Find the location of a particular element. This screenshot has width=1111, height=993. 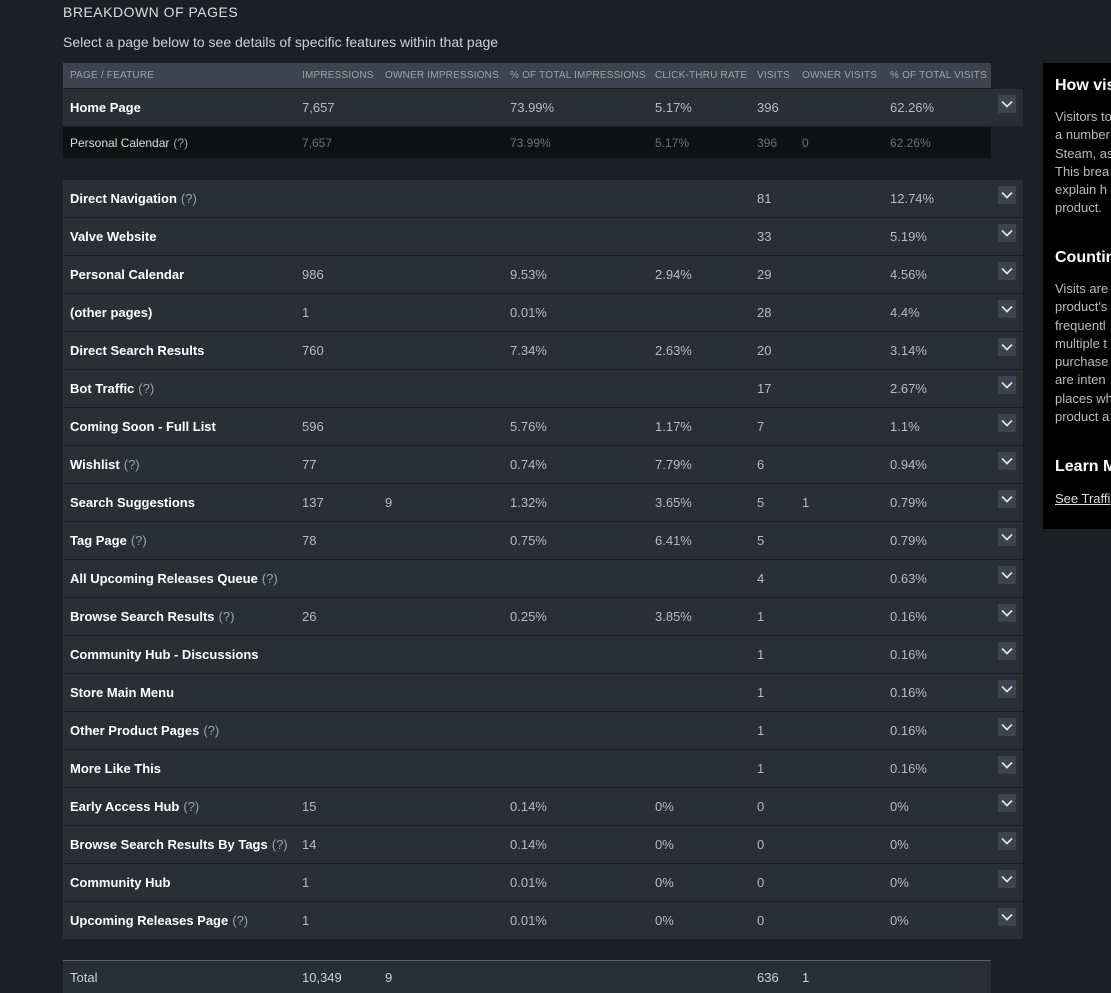

header-visits: VISITS is located at coordinates (773, 75).